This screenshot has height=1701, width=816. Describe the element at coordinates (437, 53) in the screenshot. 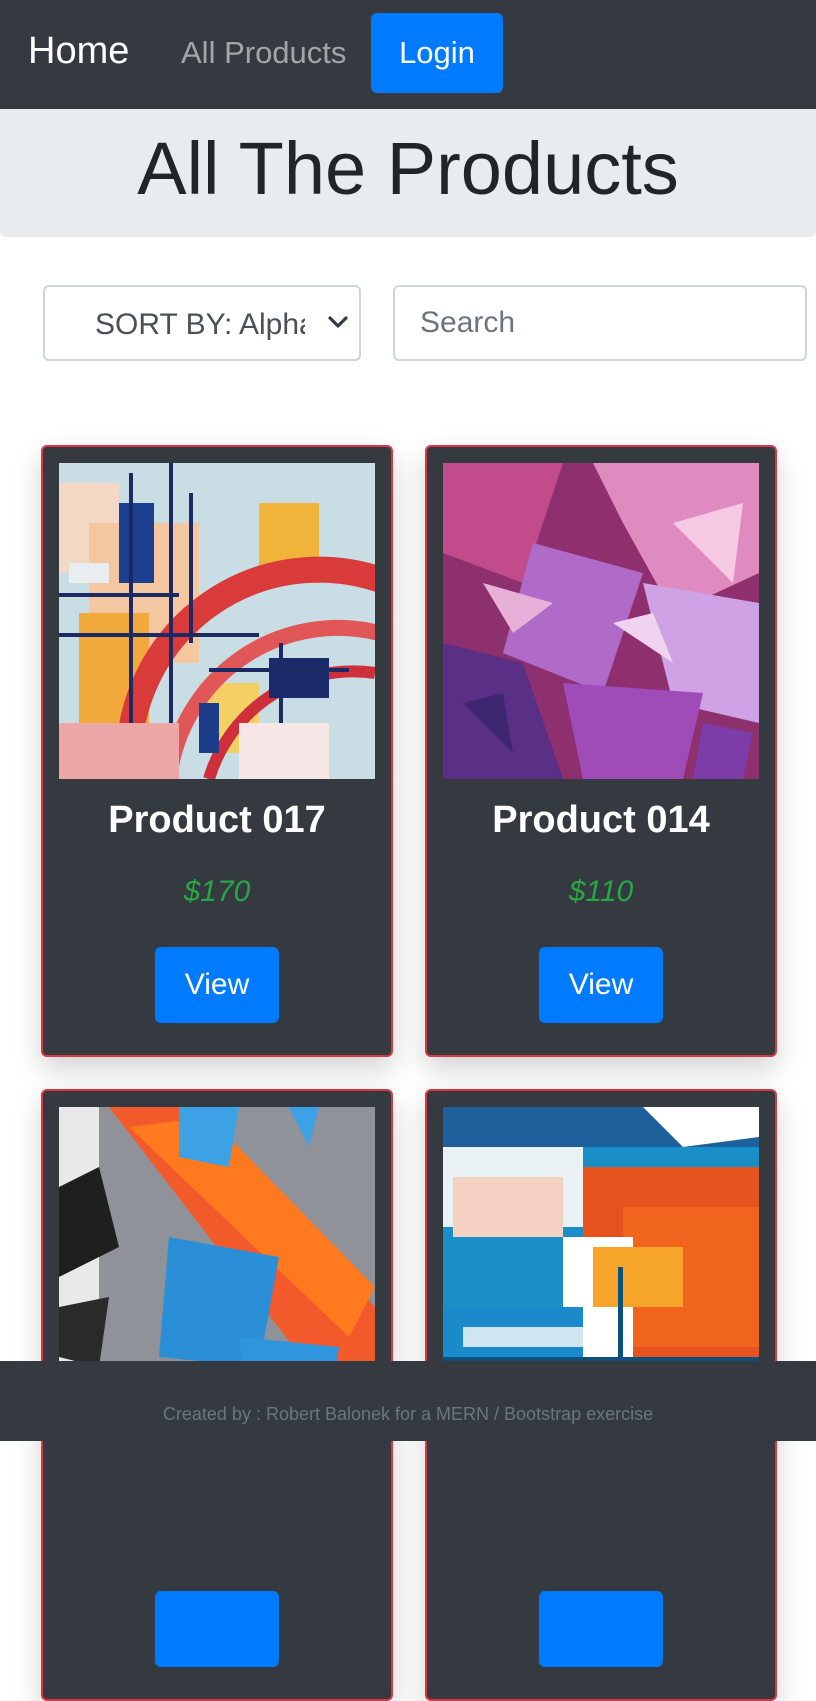

I see `login-button: Login` at that location.